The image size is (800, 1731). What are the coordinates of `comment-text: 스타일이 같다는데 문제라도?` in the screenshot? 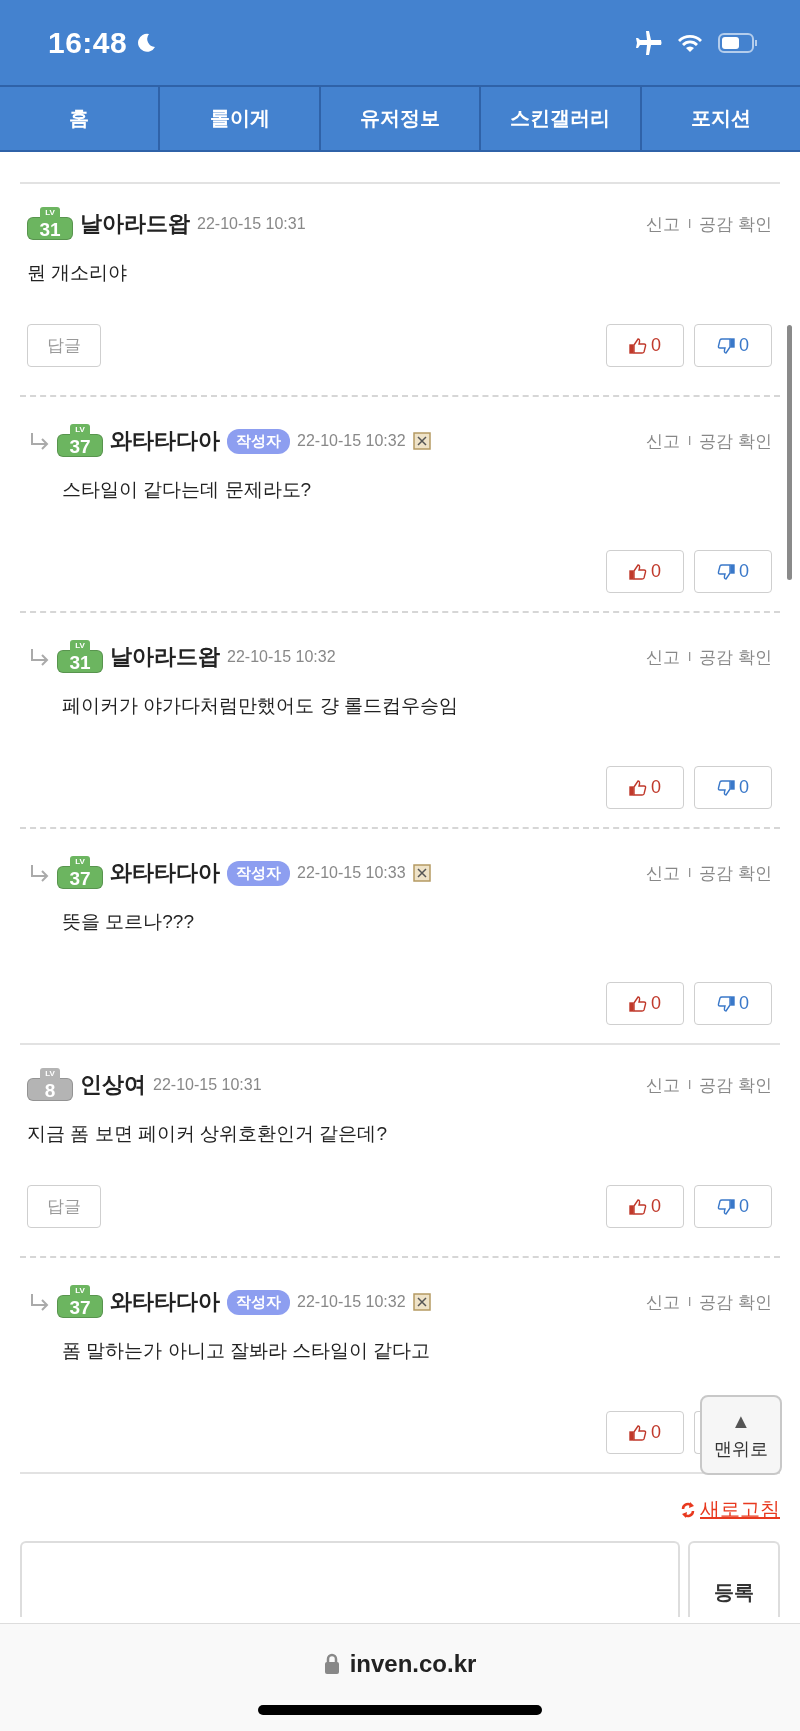 It's located at (187, 490).